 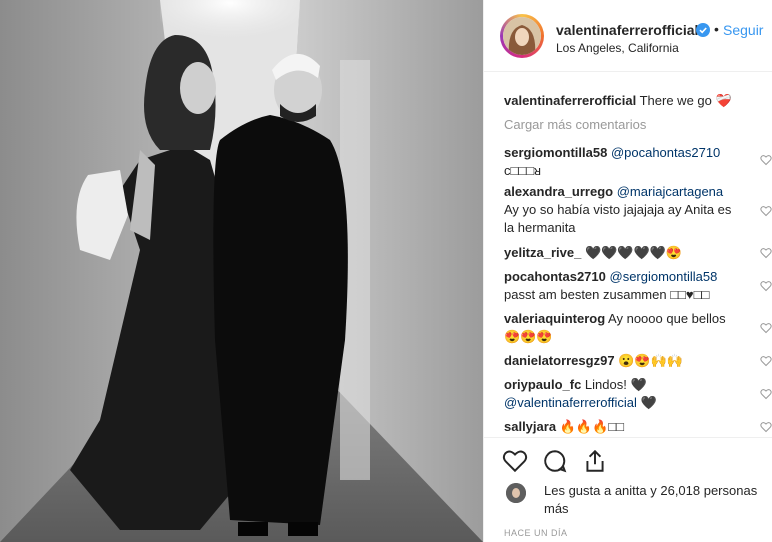 I want to click on post-timestamp: HACE UN DÍA, so click(x=536, y=533).